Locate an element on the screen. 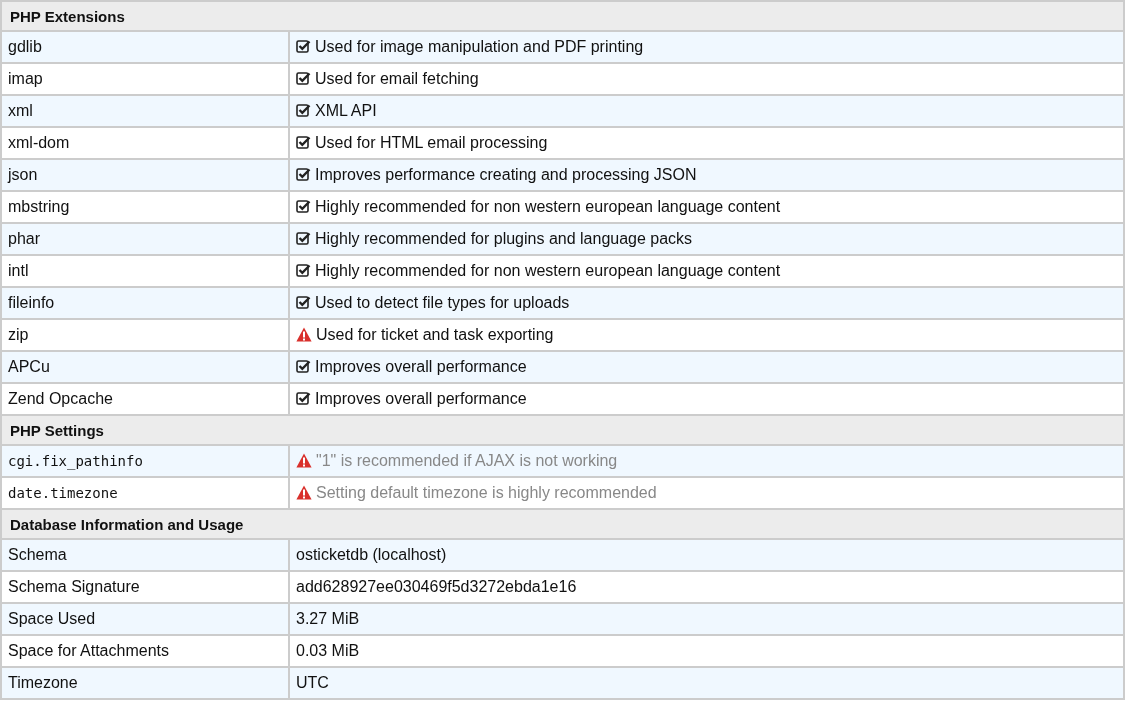 The image size is (1134, 711). table-cell: osticketdb (localhost) is located at coordinates (706, 555).